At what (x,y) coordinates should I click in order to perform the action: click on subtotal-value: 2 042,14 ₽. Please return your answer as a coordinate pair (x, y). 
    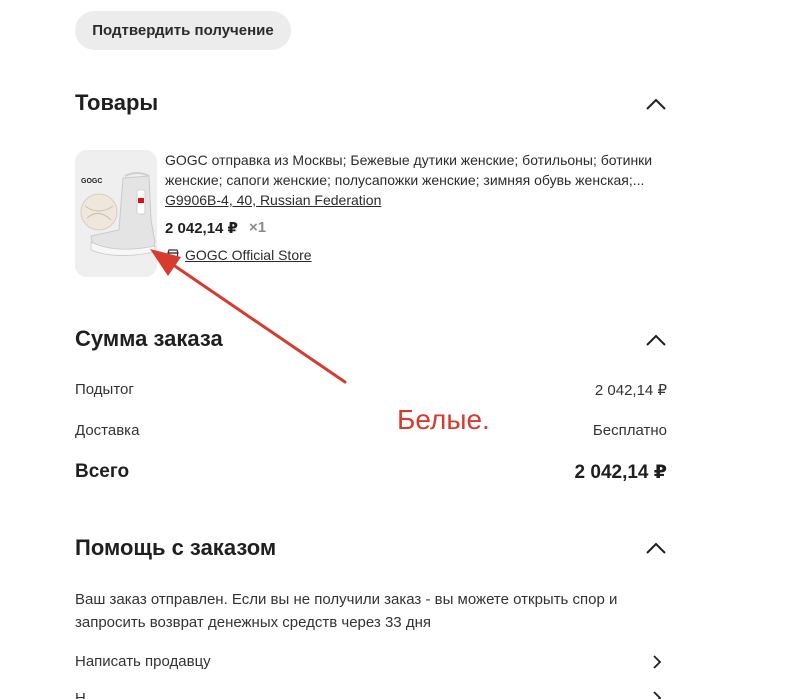
    Looking at the image, I should click on (630, 390).